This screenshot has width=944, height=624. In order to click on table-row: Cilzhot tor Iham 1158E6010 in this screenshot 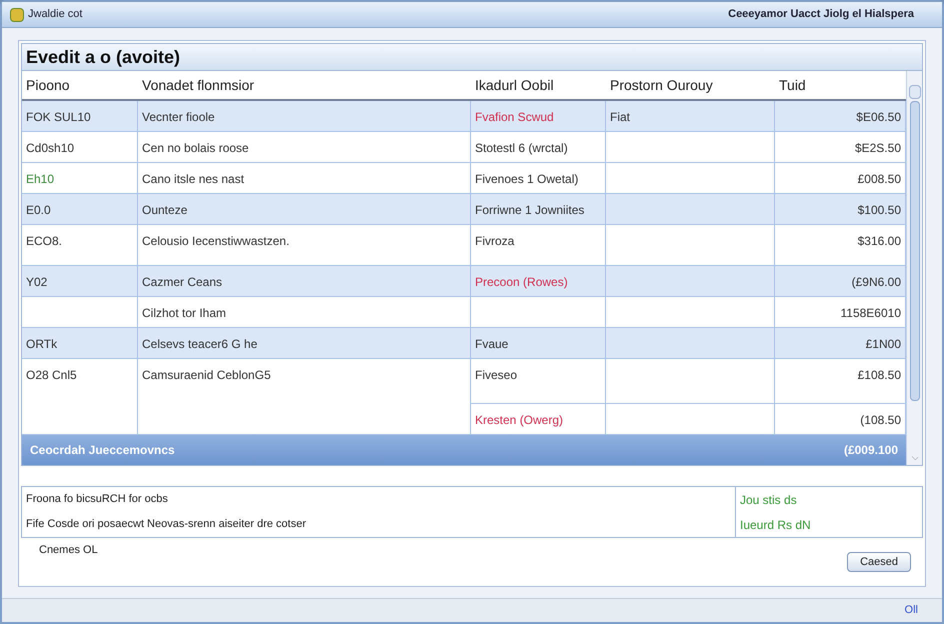, I will do `click(464, 312)`.